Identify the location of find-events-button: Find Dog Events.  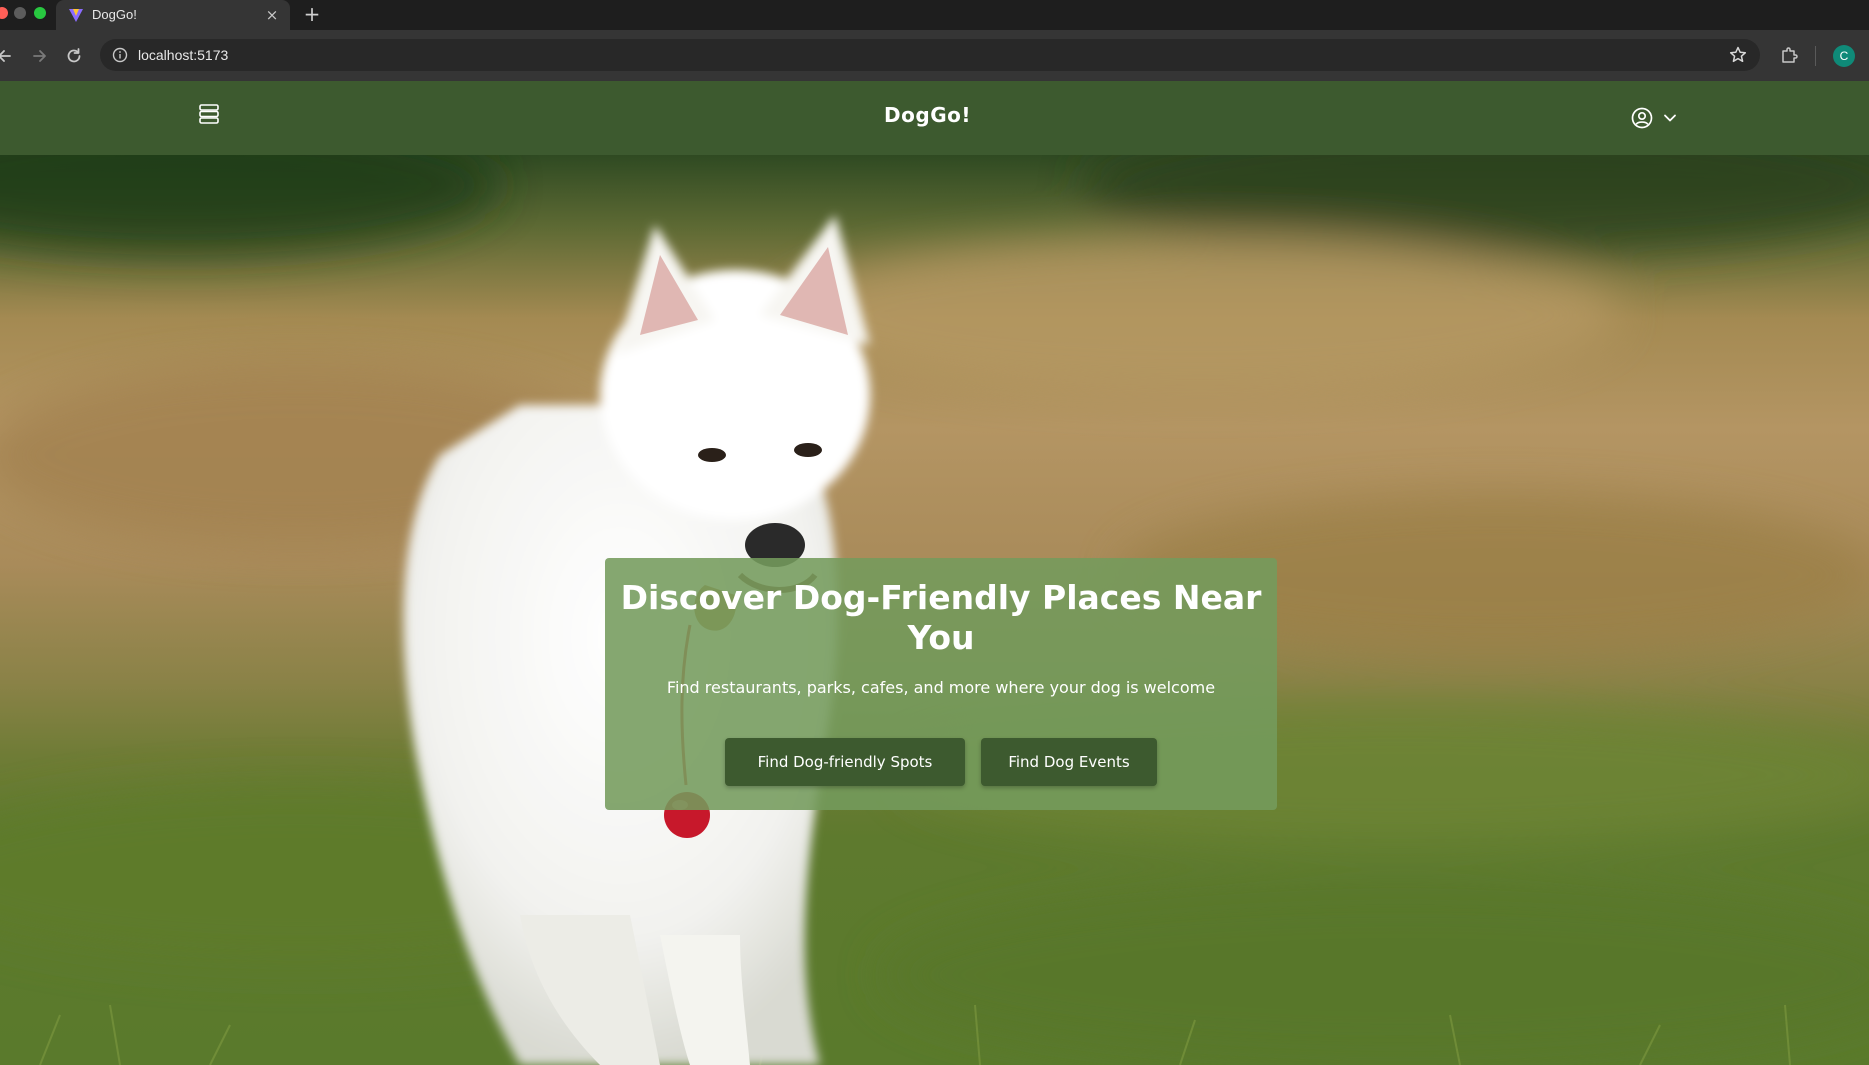
(1069, 762).